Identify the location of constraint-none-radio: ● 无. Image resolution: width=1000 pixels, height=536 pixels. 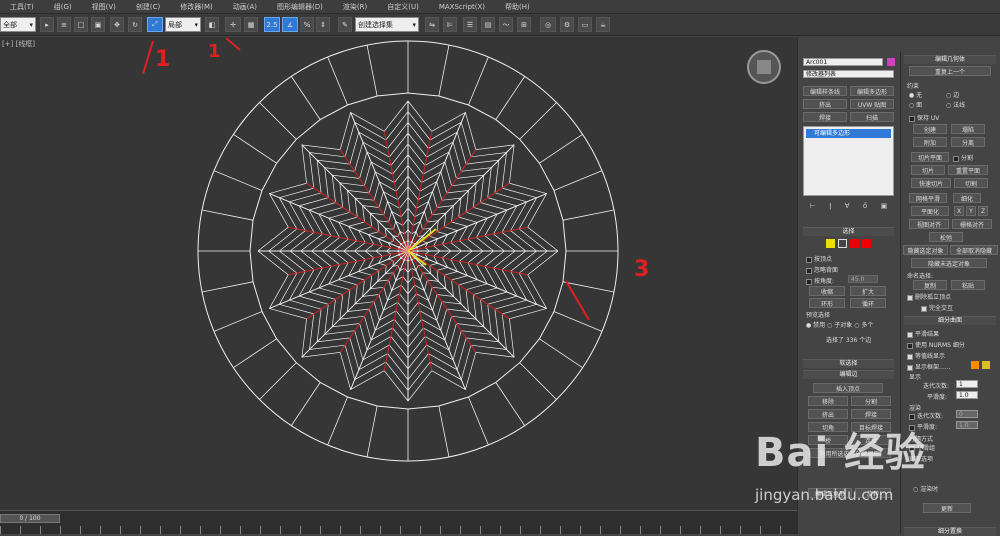
(915, 94).